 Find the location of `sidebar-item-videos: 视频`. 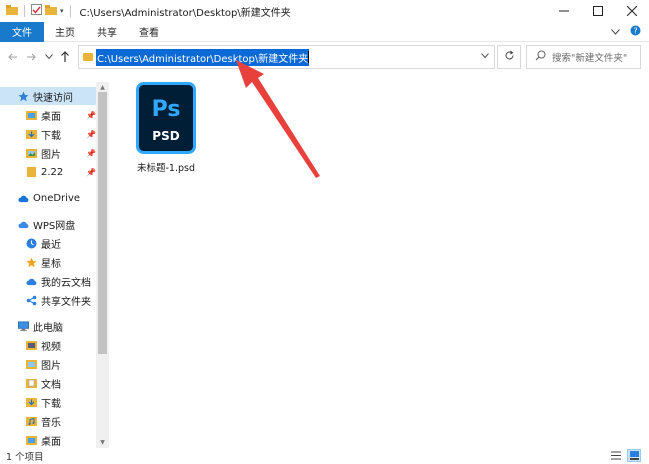

sidebar-item-videos: 视频 is located at coordinates (30, 345).